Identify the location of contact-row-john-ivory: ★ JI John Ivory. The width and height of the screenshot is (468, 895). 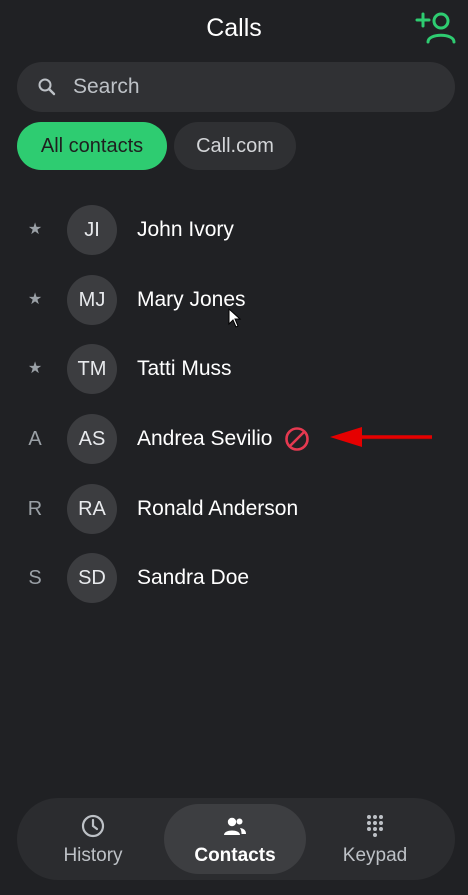
(234, 230).